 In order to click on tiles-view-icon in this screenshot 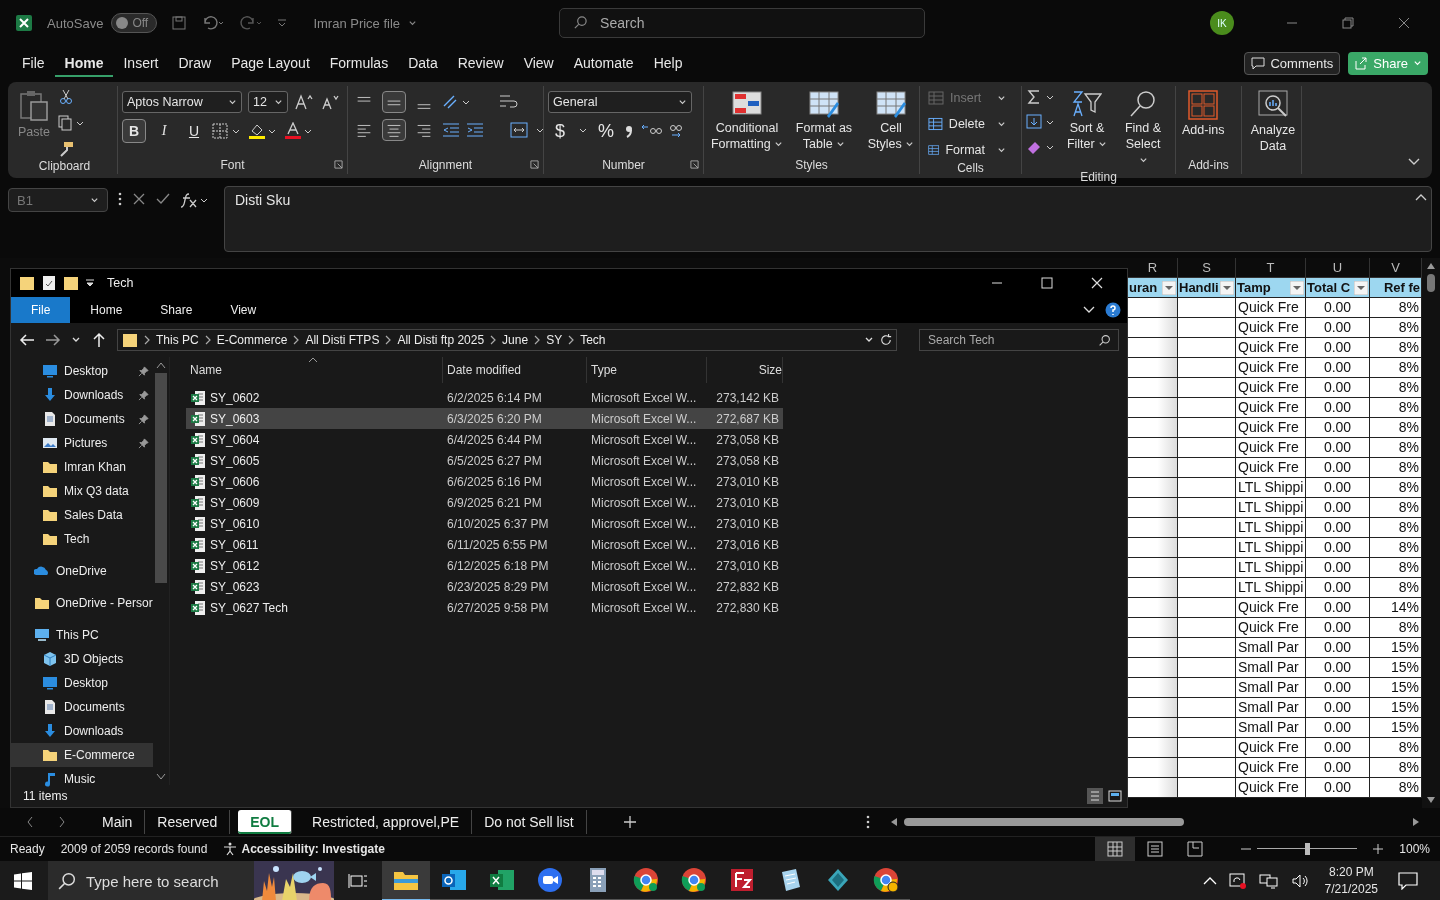, I will do `click(1115, 796)`.